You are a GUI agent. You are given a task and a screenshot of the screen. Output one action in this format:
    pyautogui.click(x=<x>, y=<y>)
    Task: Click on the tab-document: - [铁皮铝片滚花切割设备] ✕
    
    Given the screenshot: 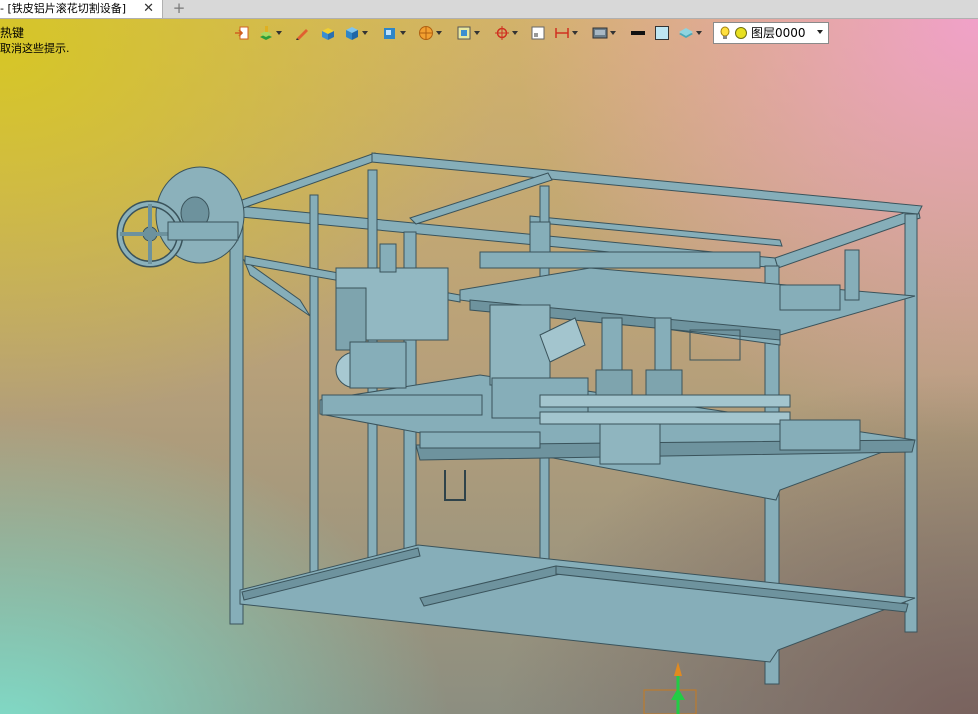 What is the action you would take?
    pyautogui.click(x=81, y=9)
    